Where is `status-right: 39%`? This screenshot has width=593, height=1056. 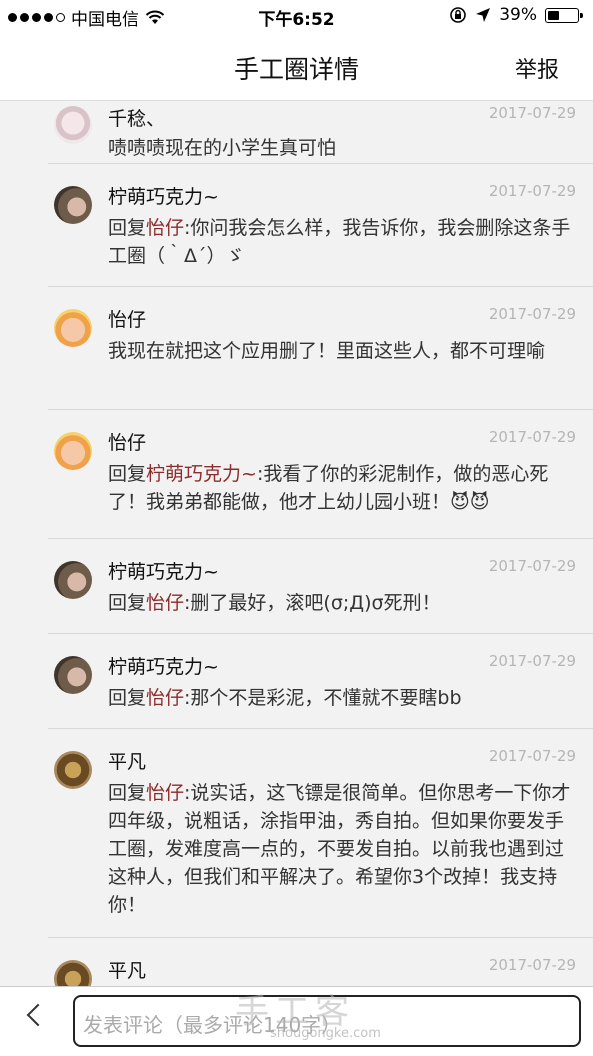 status-right: 39% is located at coordinates (516, 15).